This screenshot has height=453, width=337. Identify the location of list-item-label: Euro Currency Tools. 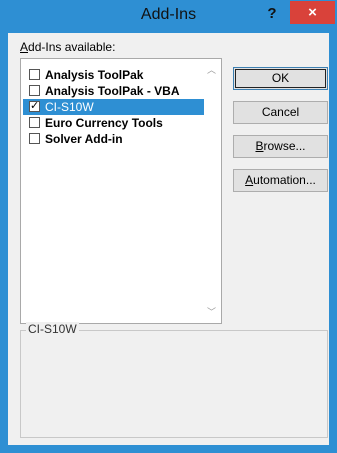
(104, 123).